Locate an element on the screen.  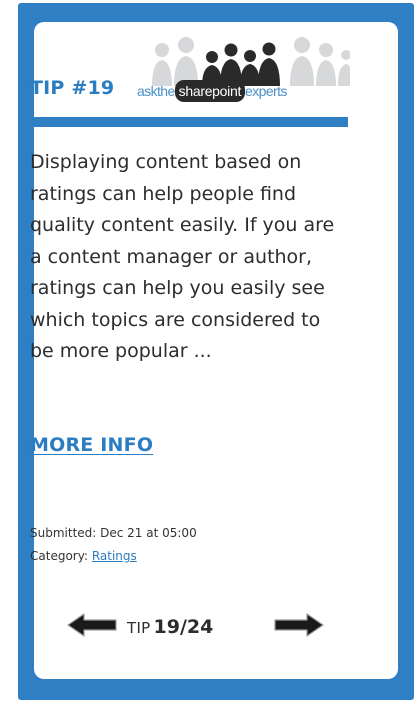
brand-highlight: sharepoint is located at coordinates (210, 91).